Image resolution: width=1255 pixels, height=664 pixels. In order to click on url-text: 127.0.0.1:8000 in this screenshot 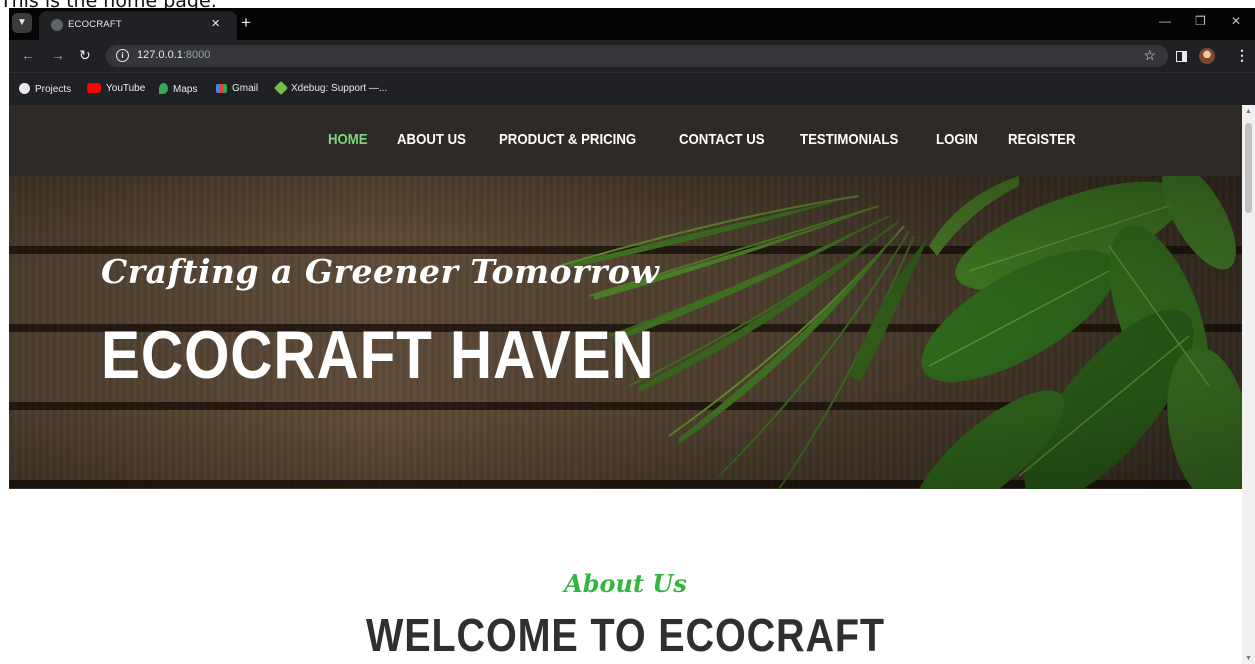, I will do `click(173, 55)`.